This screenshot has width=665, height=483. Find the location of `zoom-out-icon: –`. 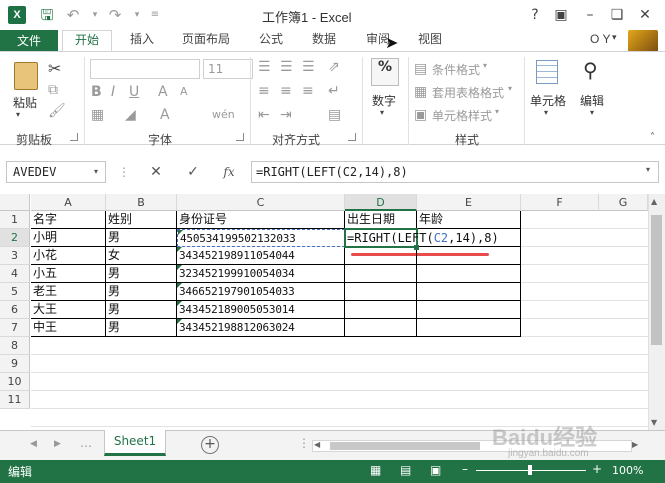

zoom-out-icon: – is located at coordinates (465, 469).